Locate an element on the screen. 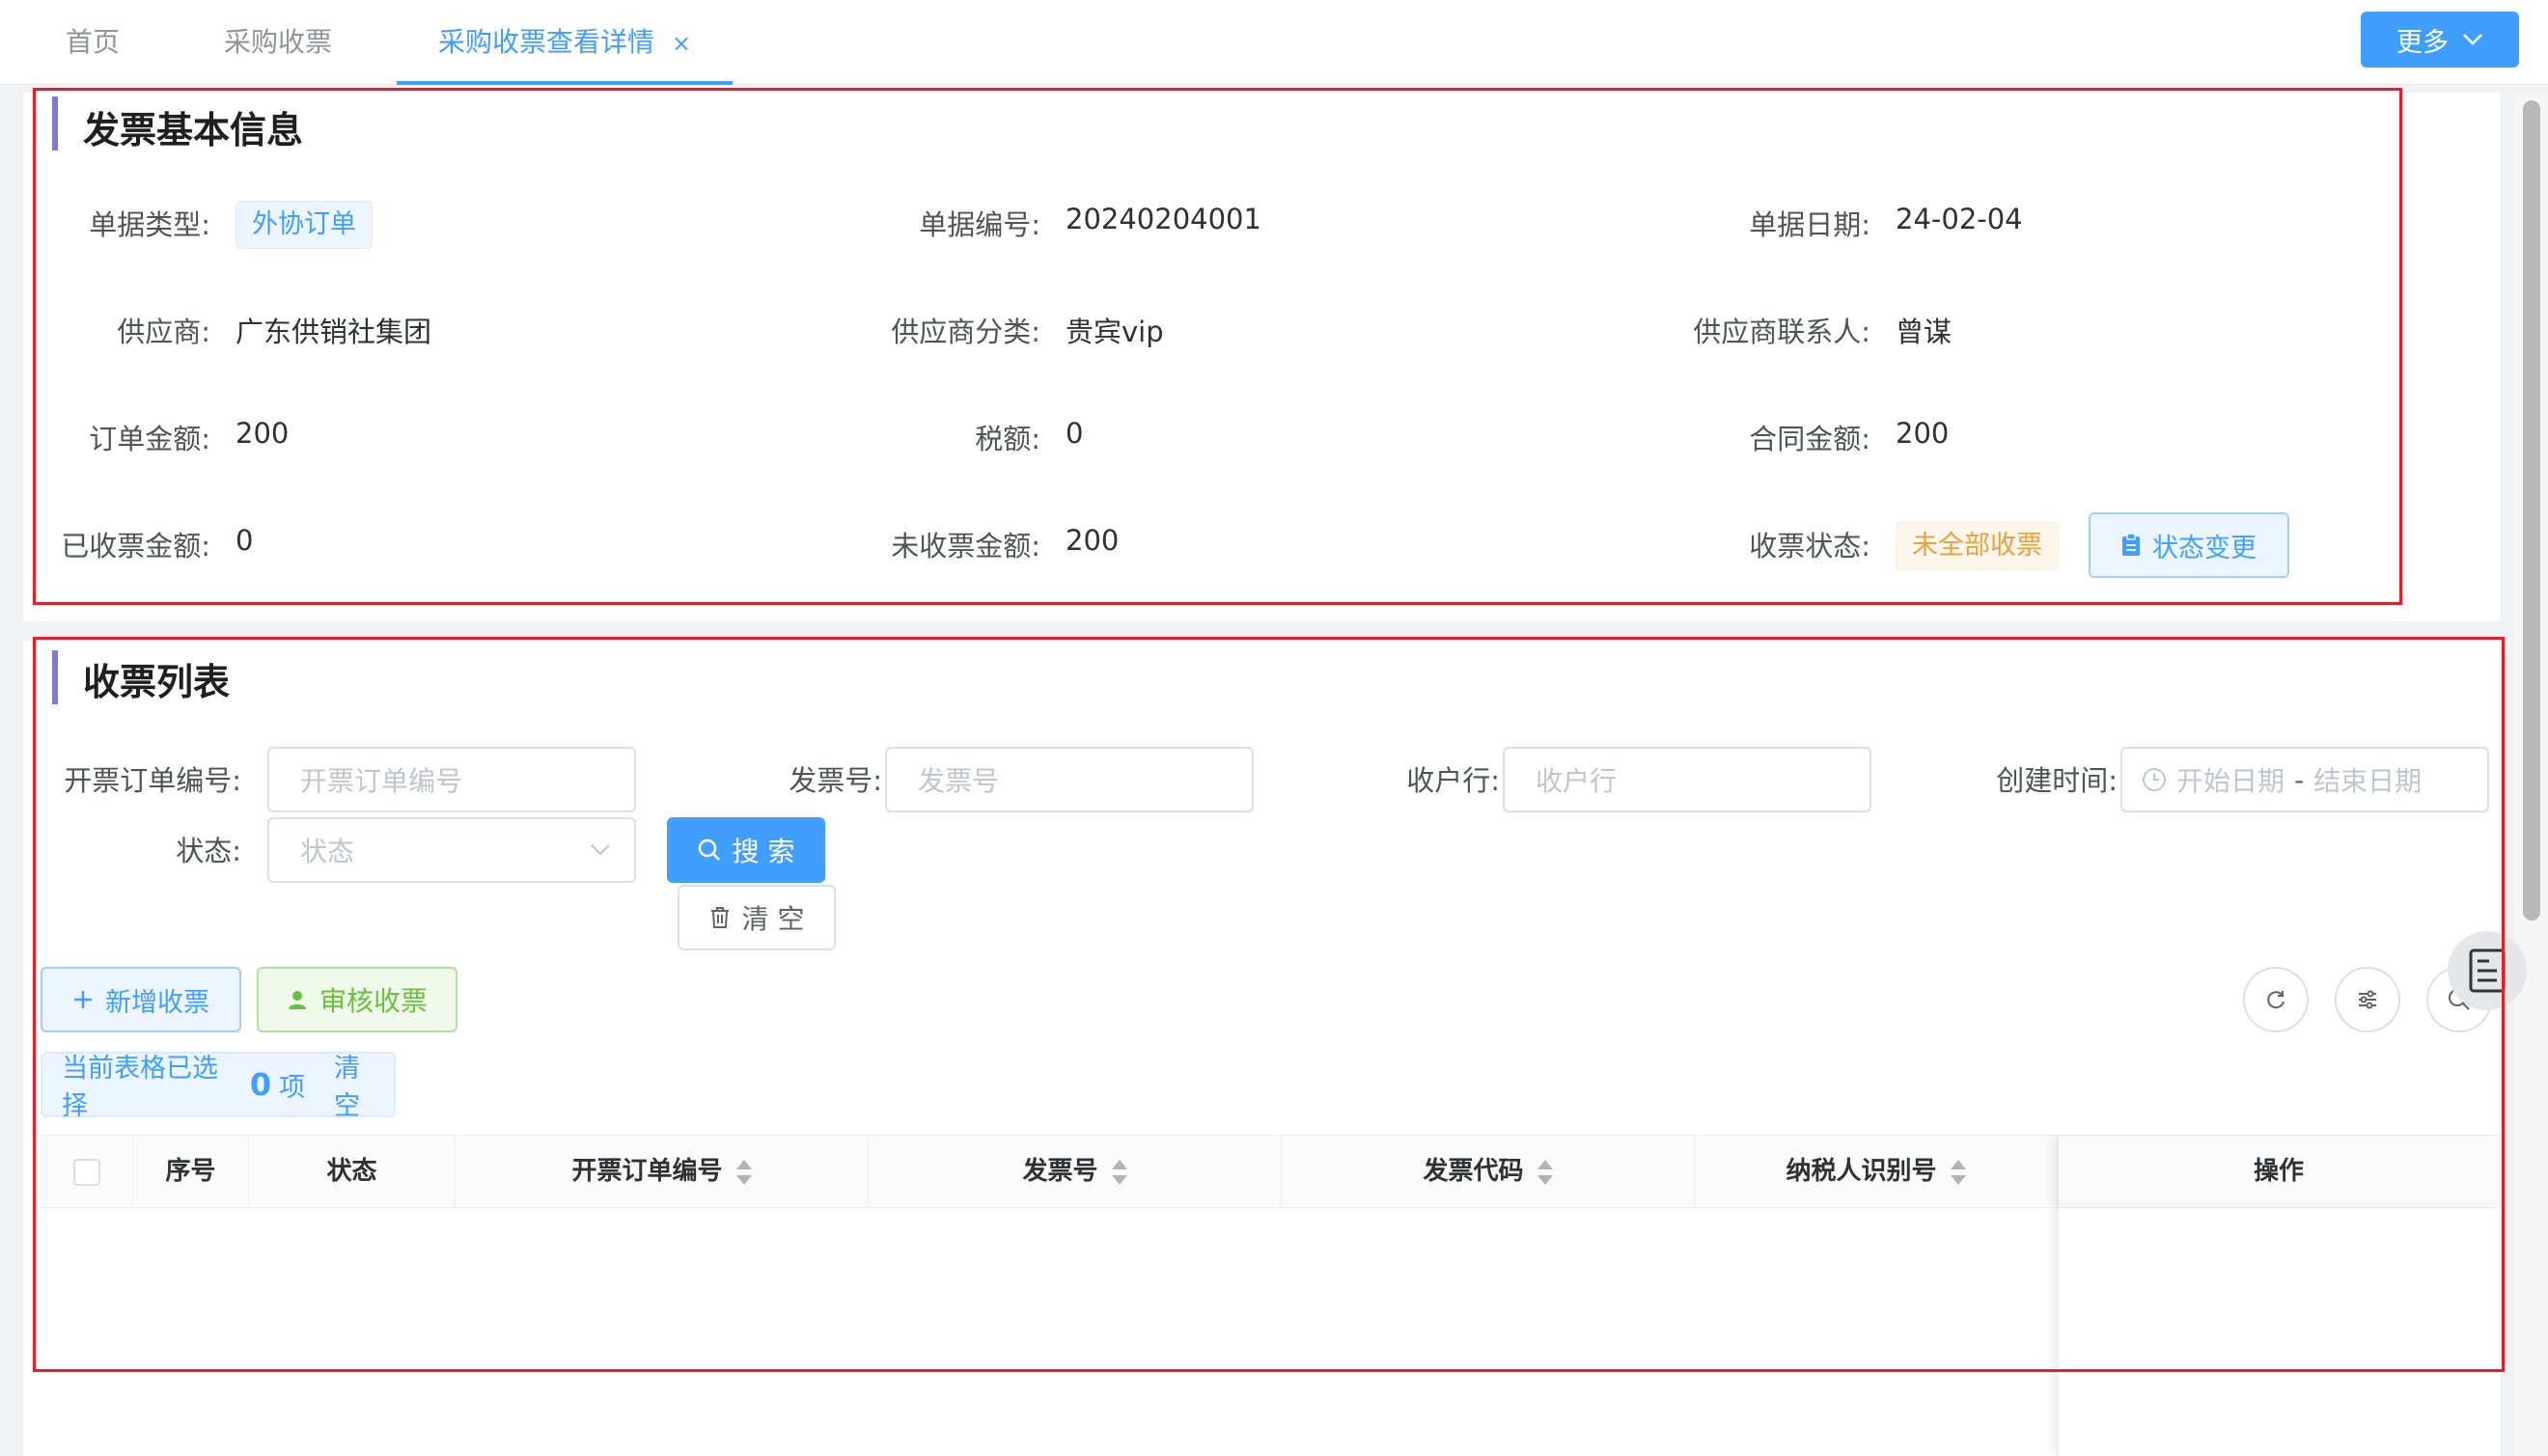 Image resolution: width=2548 pixels, height=1456 pixels. col-invoice-code: 发票代码 is located at coordinates (1488, 1172).